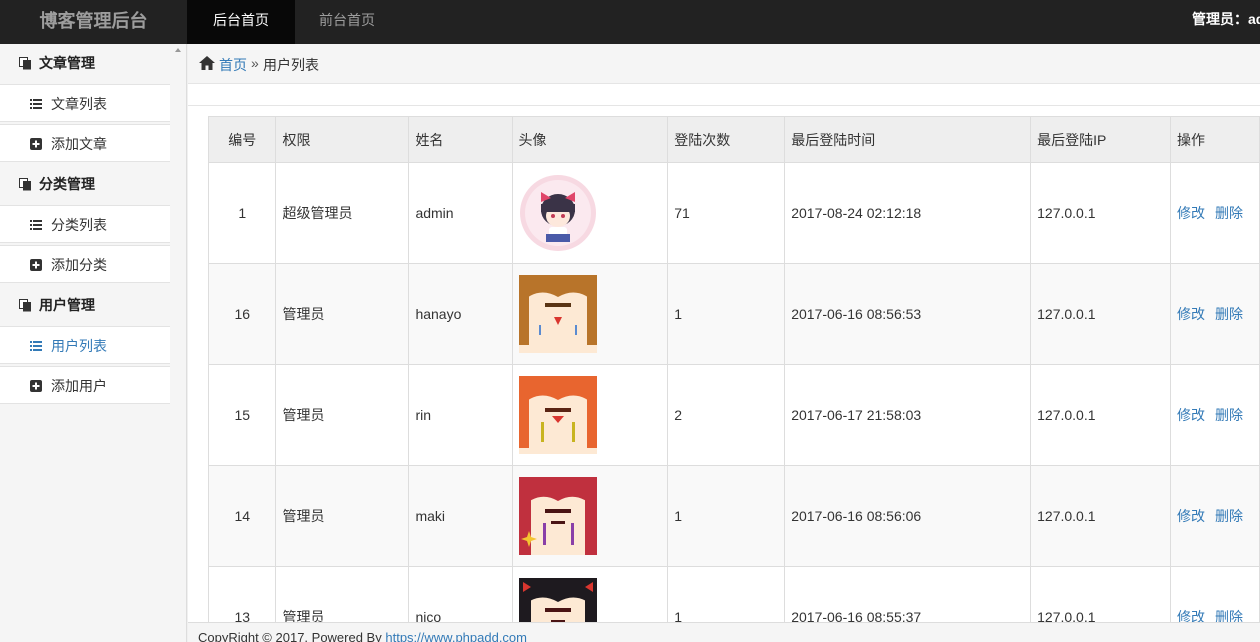 The height and width of the screenshot is (642, 1260). Describe the element at coordinates (242, 213) in the screenshot. I see `cell-id: 1` at that location.